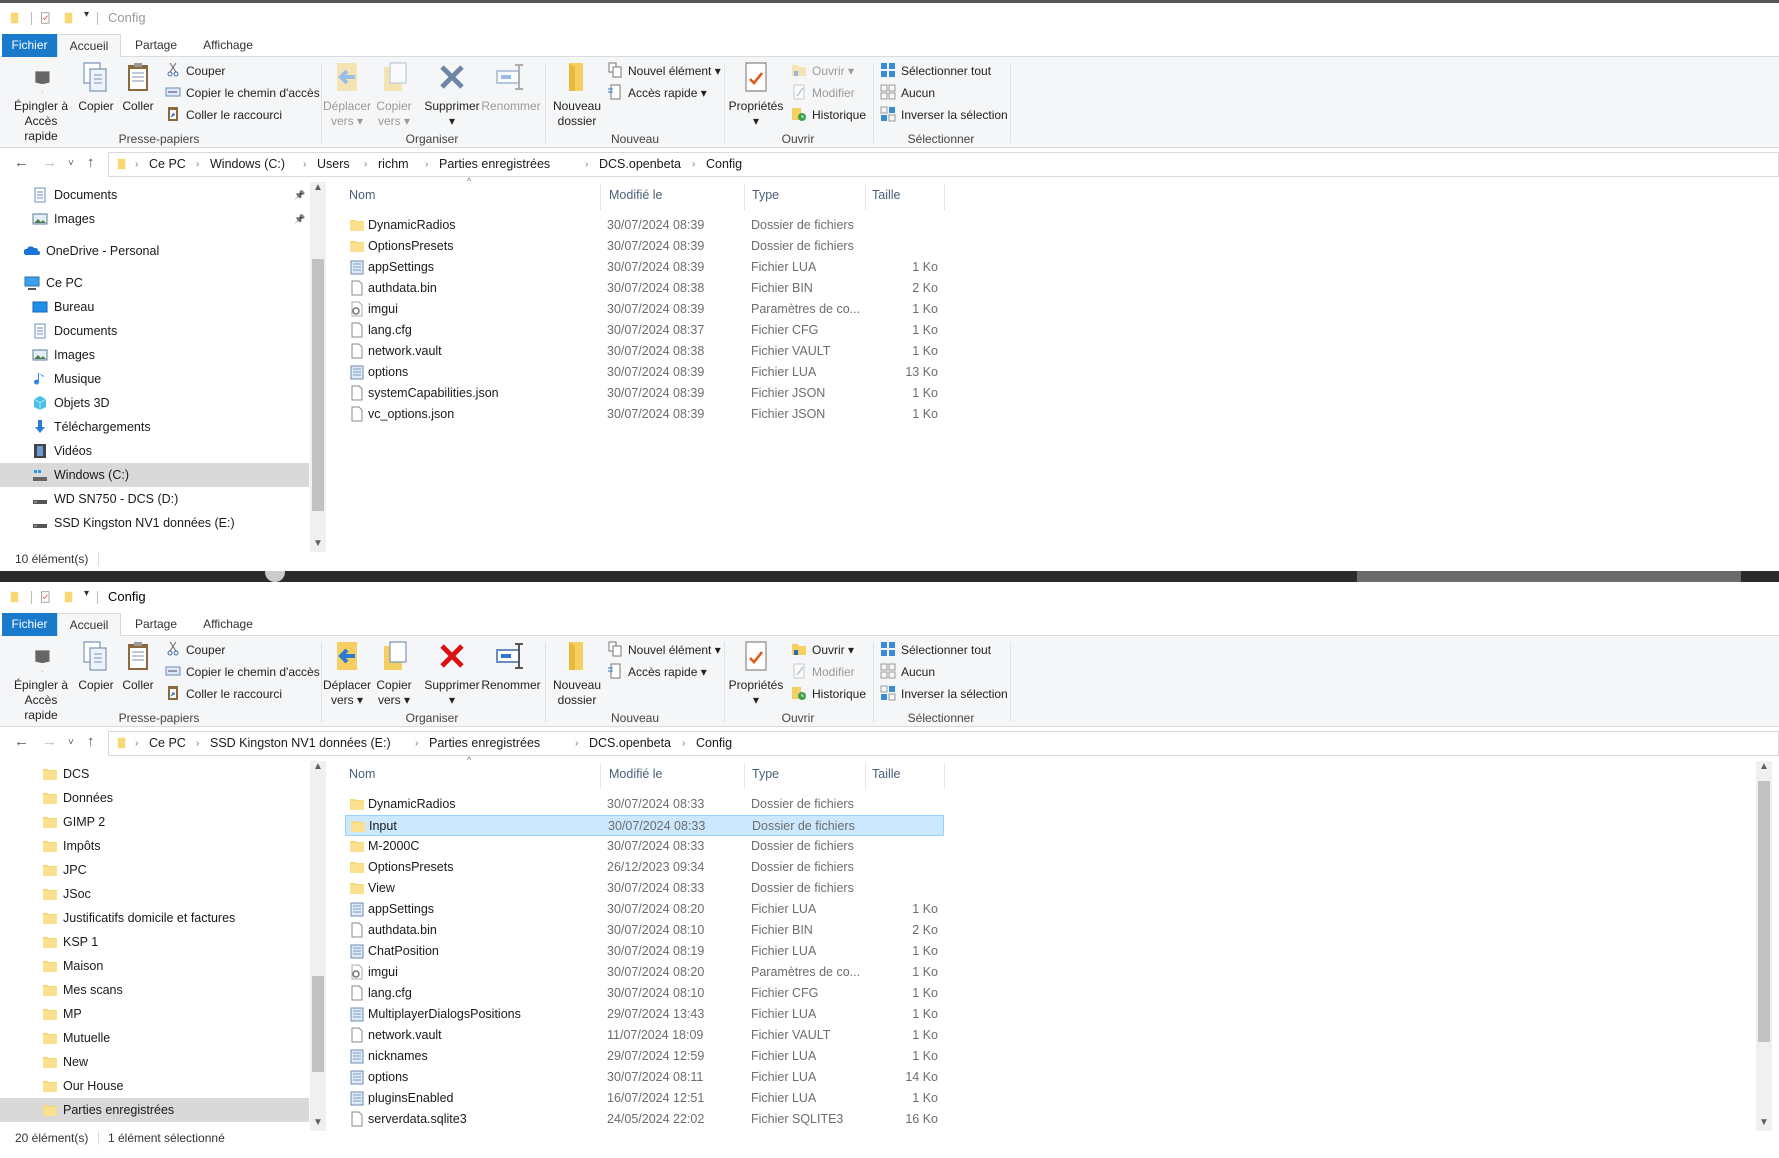 This screenshot has height=1158, width=1779. Describe the element at coordinates (494, 164) in the screenshot. I see `breadcrumb-4: Parties enregistrées` at that location.